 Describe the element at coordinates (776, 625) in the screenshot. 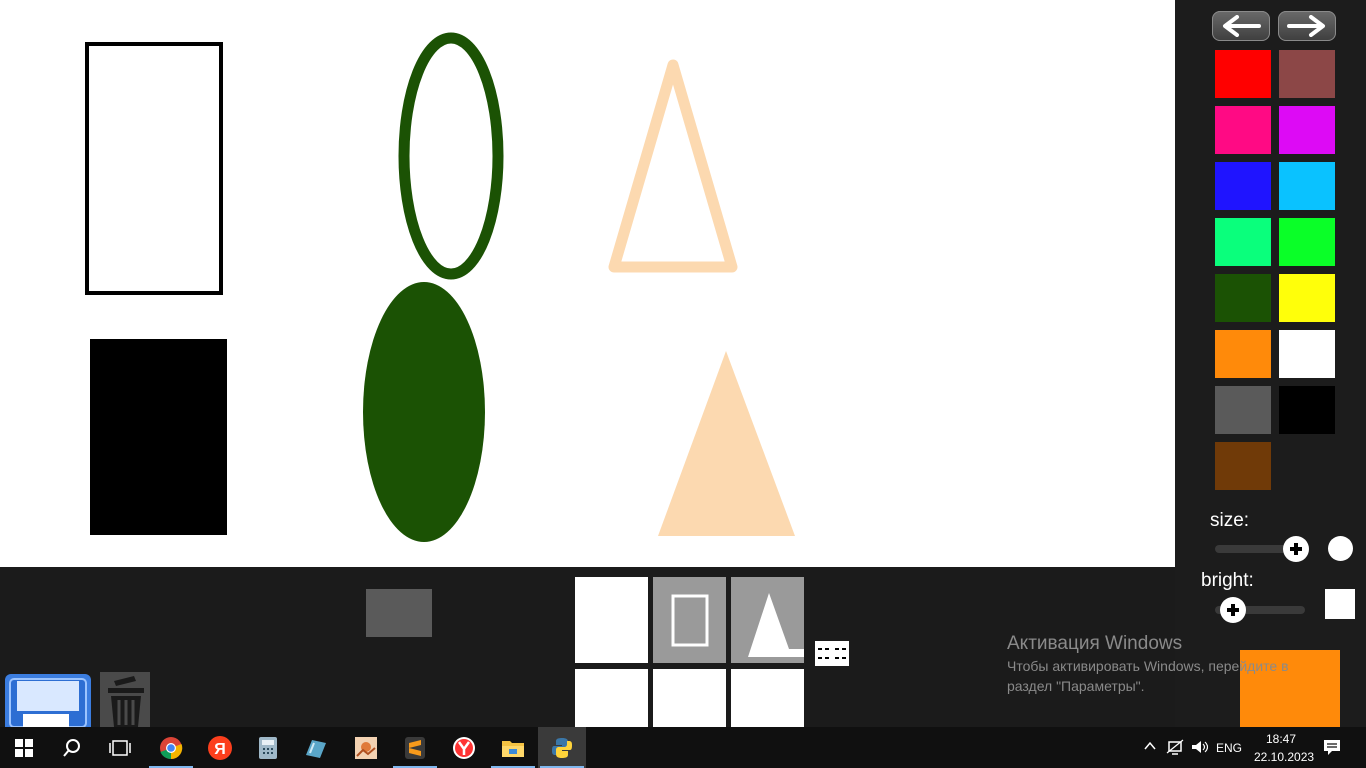

I see `triangle-icon` at that location.